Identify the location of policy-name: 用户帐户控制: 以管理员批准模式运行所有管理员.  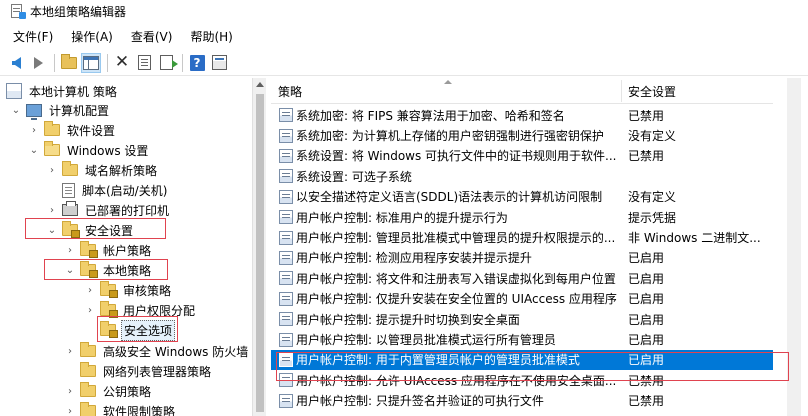
(426, 340).